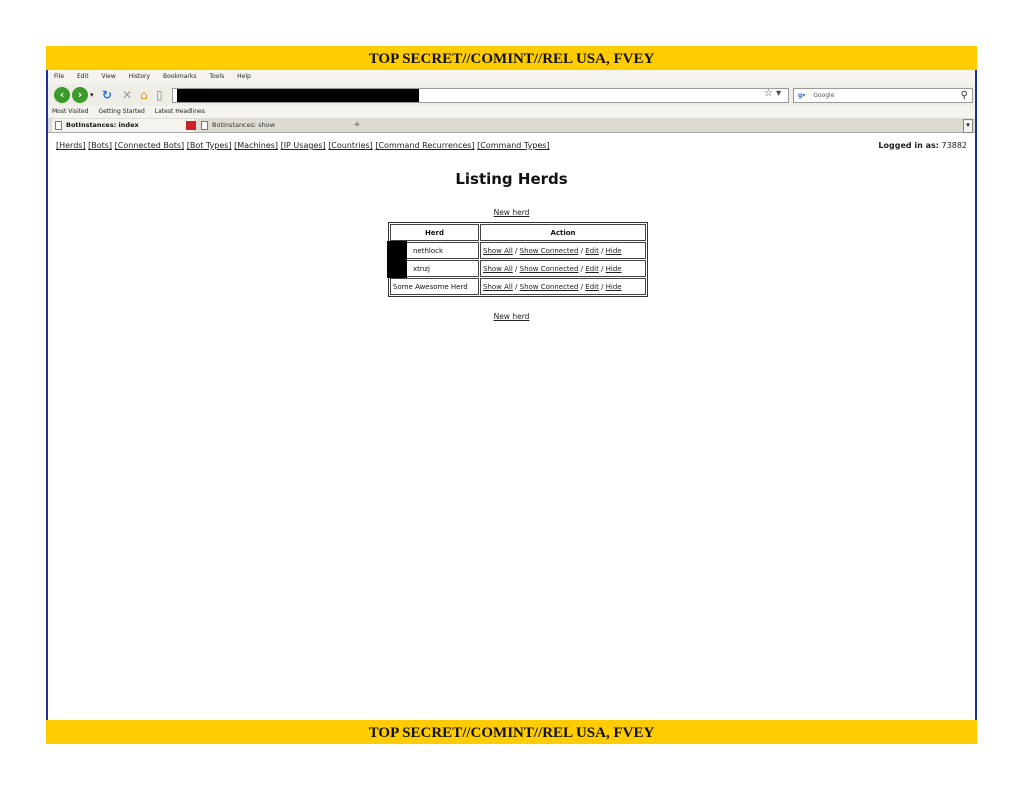 The width and height of the screenshot is (1024, 791). I want to click on classification-banner-top: TOP SECRET//COMINT//REL USA, FVEY, so click(511, 58).